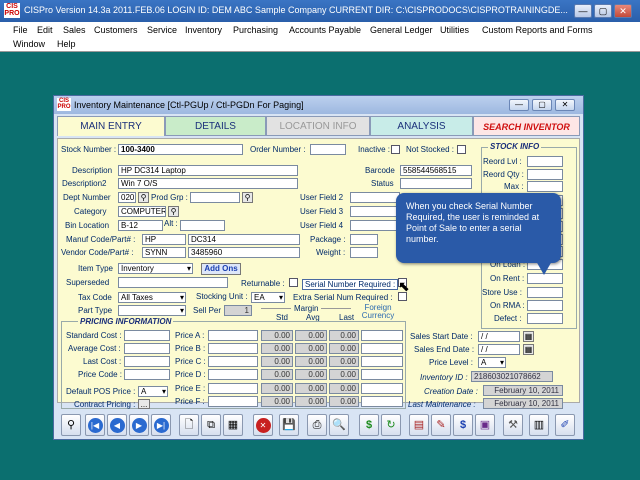  I want to click on vendor-code-field: SYNN, so click(164, 252).